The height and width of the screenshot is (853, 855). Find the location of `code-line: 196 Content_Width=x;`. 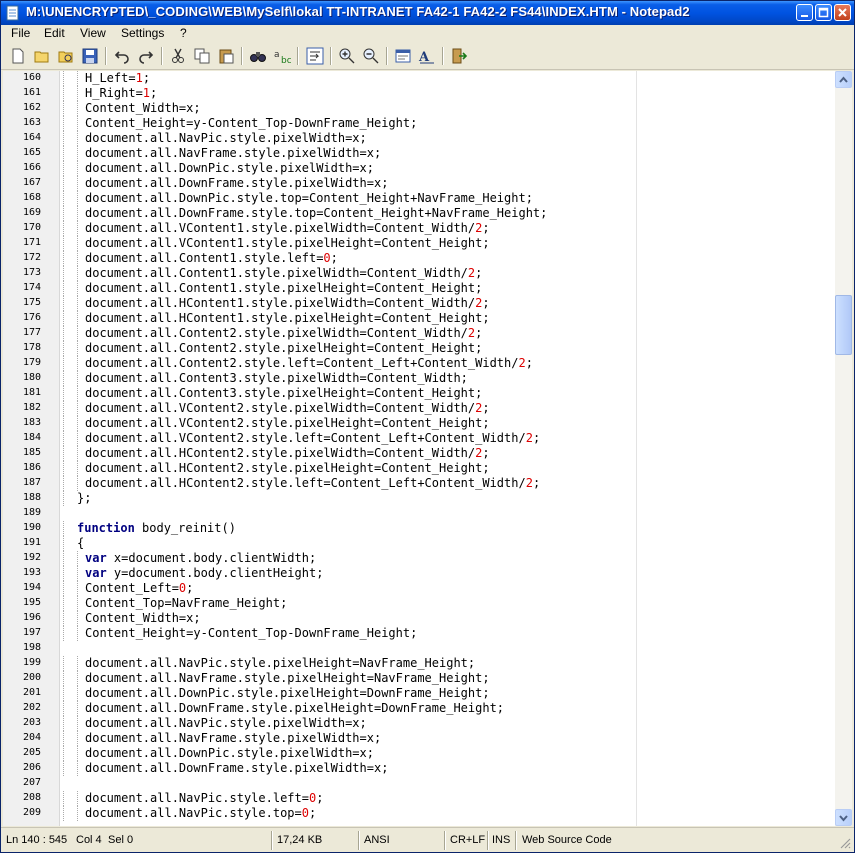

code-line: 196 Content_Width=x; is located at coordinates (419, 618).